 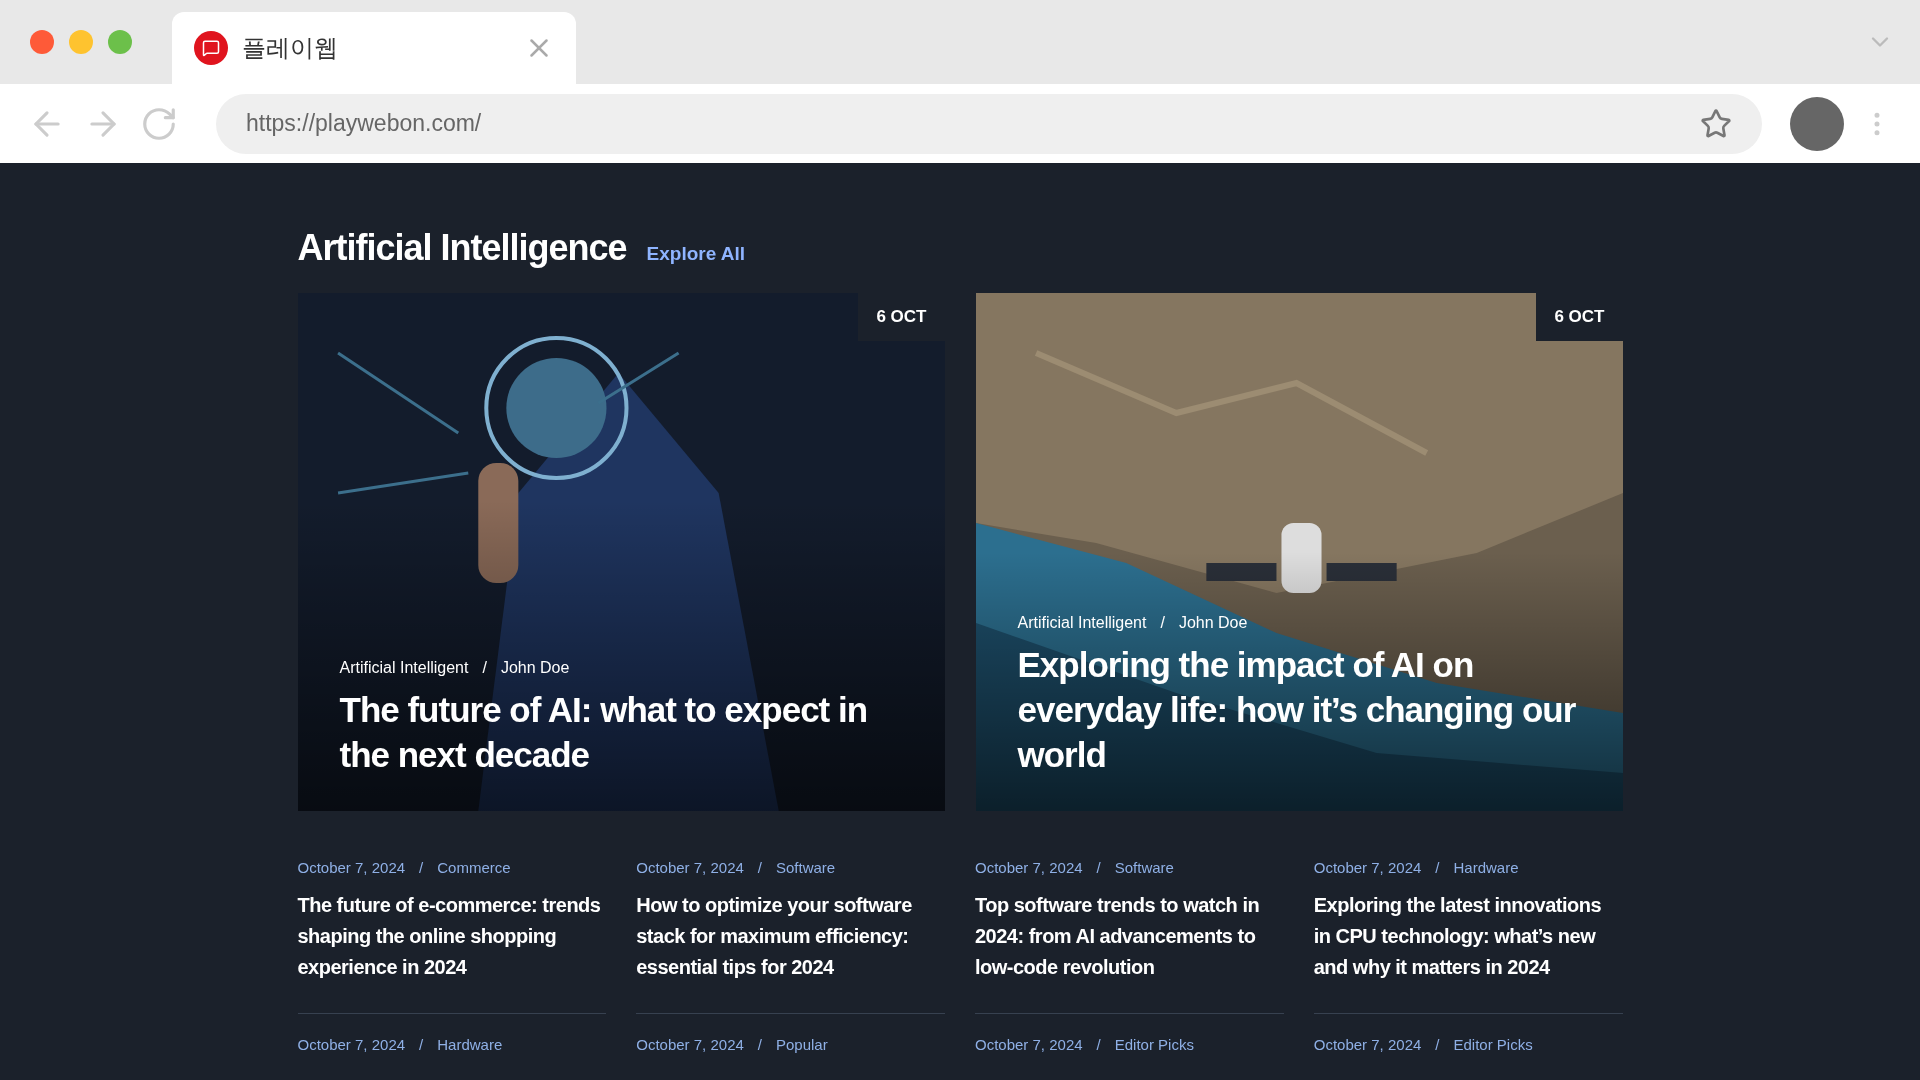 I want to click on explore-all-link: Explore All, so click(x=696, y=254).